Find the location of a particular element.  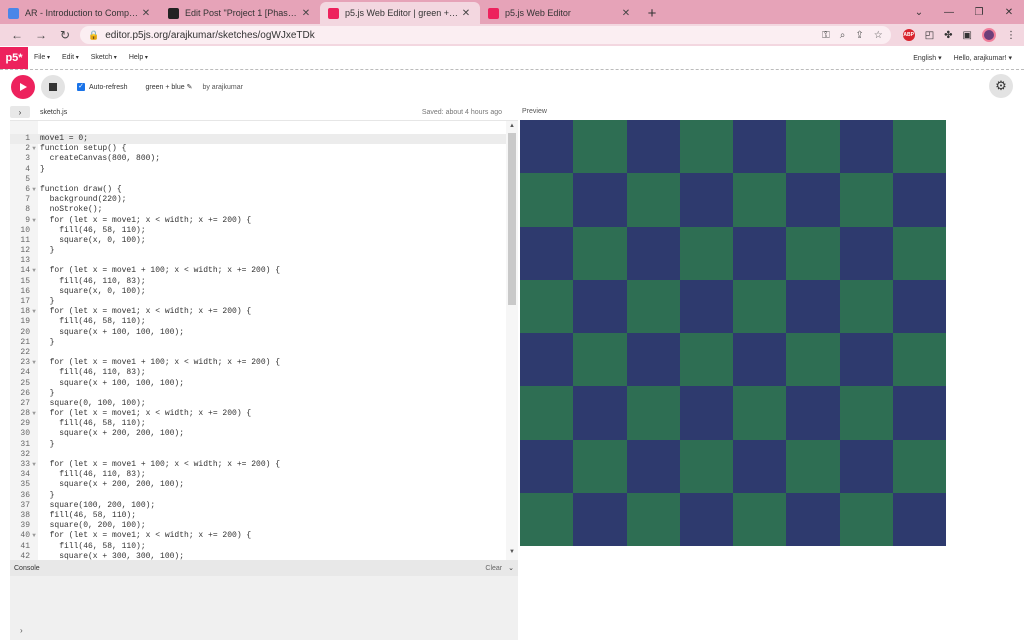

menu-edit: Edit is located at coordinates (70, 57).